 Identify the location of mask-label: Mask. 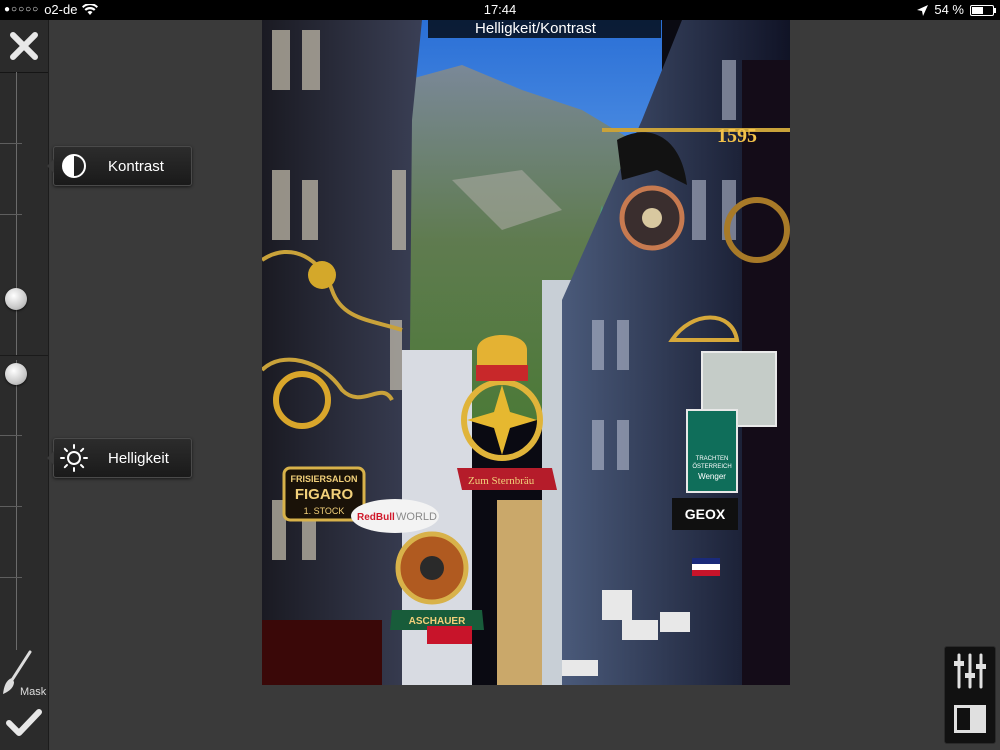
(33, 692).